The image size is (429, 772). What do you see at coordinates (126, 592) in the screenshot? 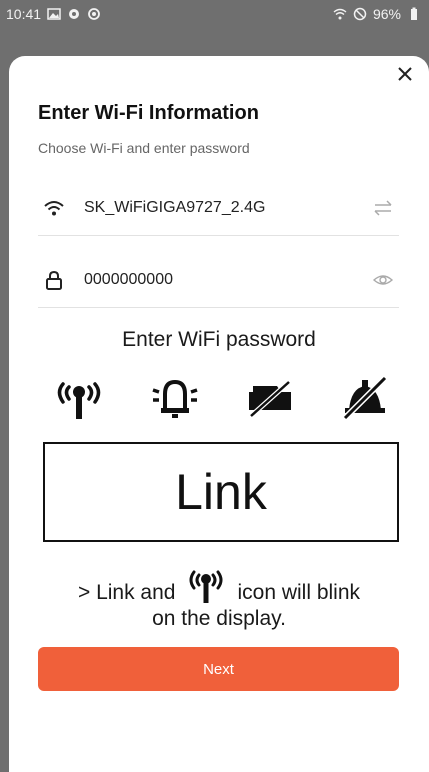
I see `note-prefix: > Link and` at bounding box center [126, 592].